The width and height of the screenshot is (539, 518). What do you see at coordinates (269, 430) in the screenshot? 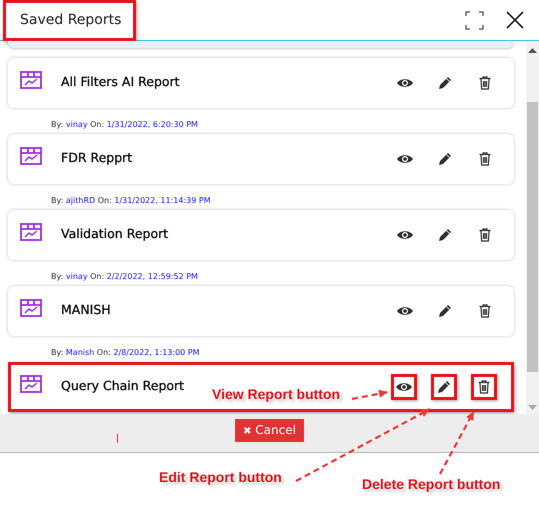
I see `cancel-button: ✖ Cancel` at bounding box center [269, 430].